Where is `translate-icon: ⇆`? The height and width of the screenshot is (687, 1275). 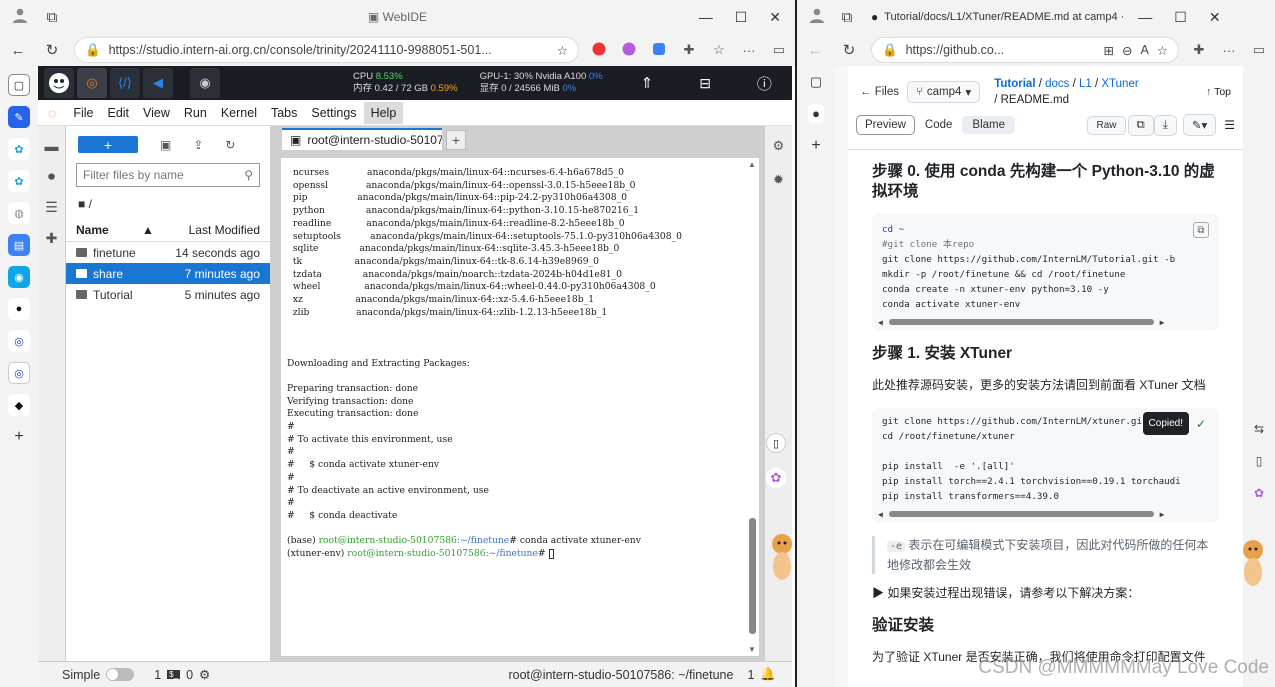
translate-icon: ⇆ is located at coordinates (1259, 429).